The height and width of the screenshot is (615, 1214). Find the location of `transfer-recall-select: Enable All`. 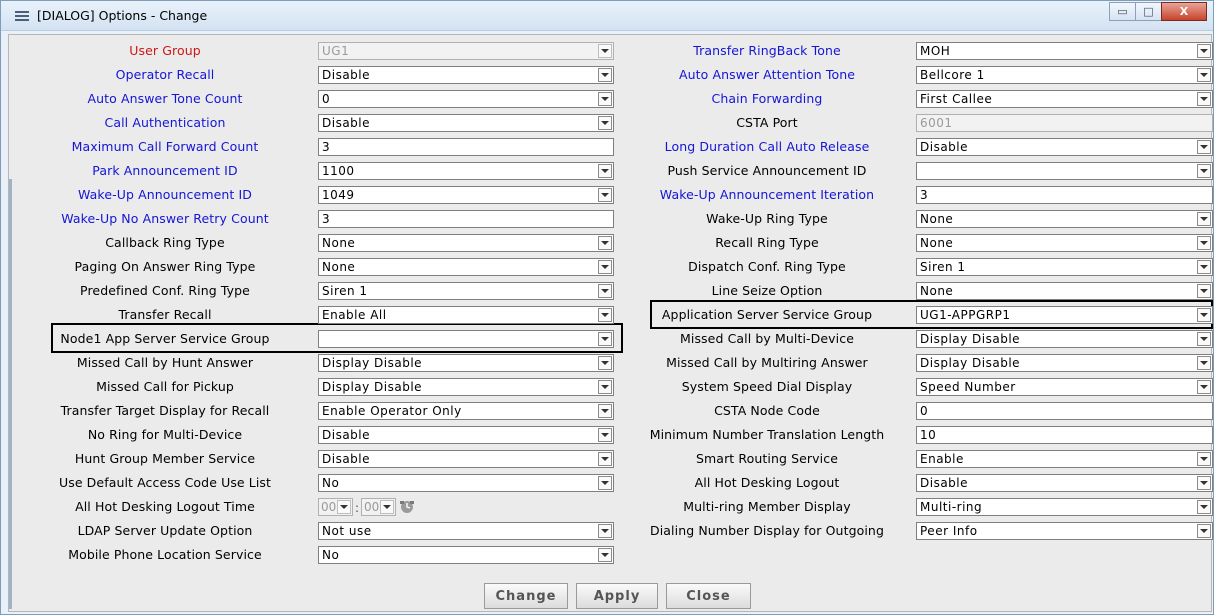

transfer-recall-select: Enable All is located at coordinates (466, 315).